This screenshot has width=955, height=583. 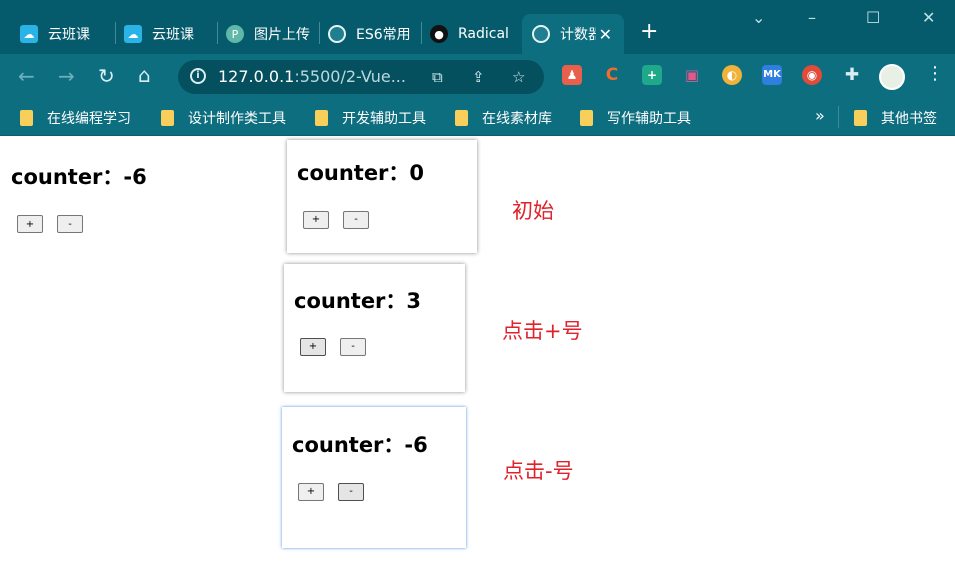 I want to click on bookmark-folder-other: 其他书签, so click(x=895, y=118).